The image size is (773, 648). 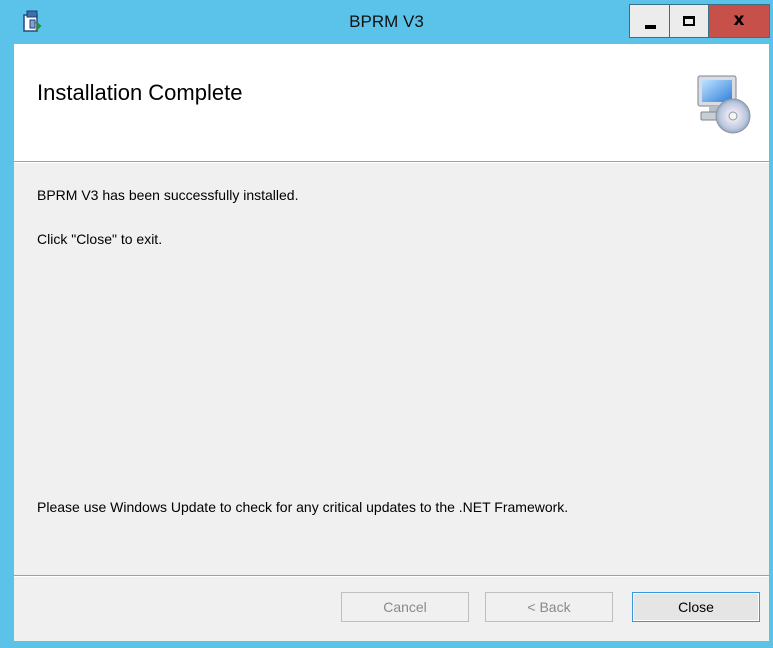 What do you see at coordinates (386, 22) in the screenshot?
I see `title-bar: BPRM V3 x` at bounding box center [386, 22].